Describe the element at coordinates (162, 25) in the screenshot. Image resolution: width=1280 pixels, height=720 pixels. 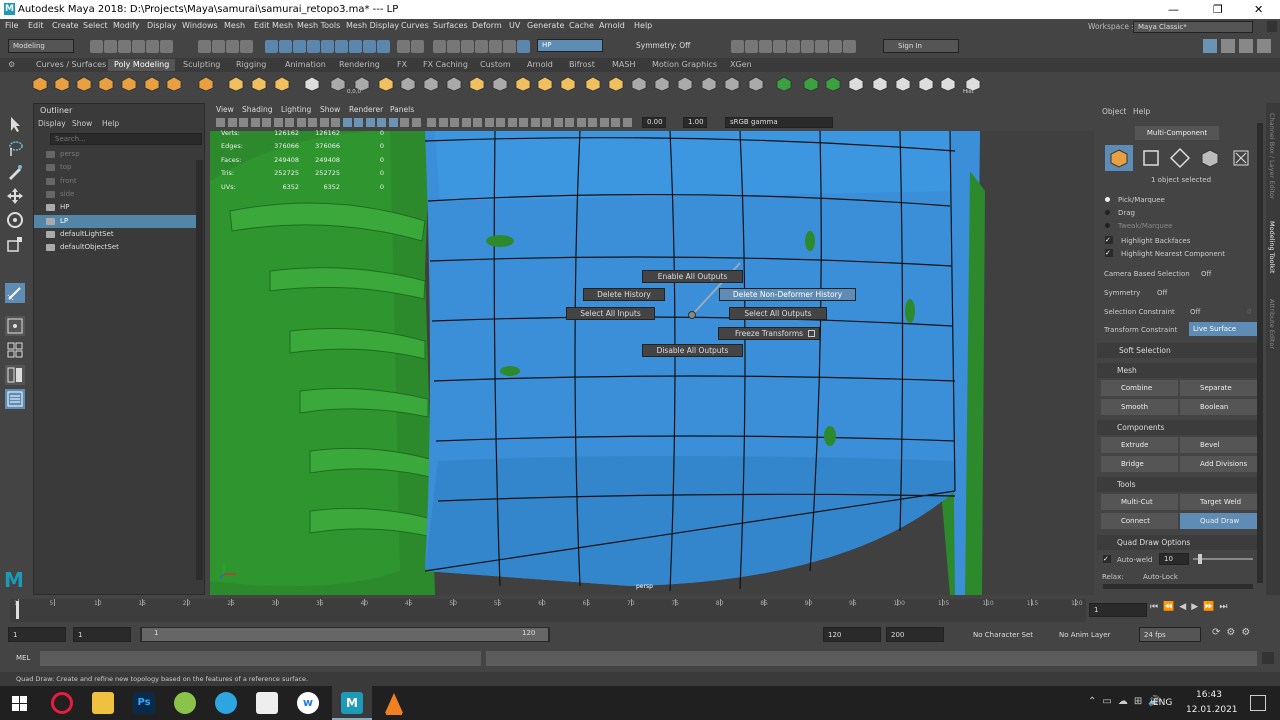
I see `menu-display: Display` at that location.